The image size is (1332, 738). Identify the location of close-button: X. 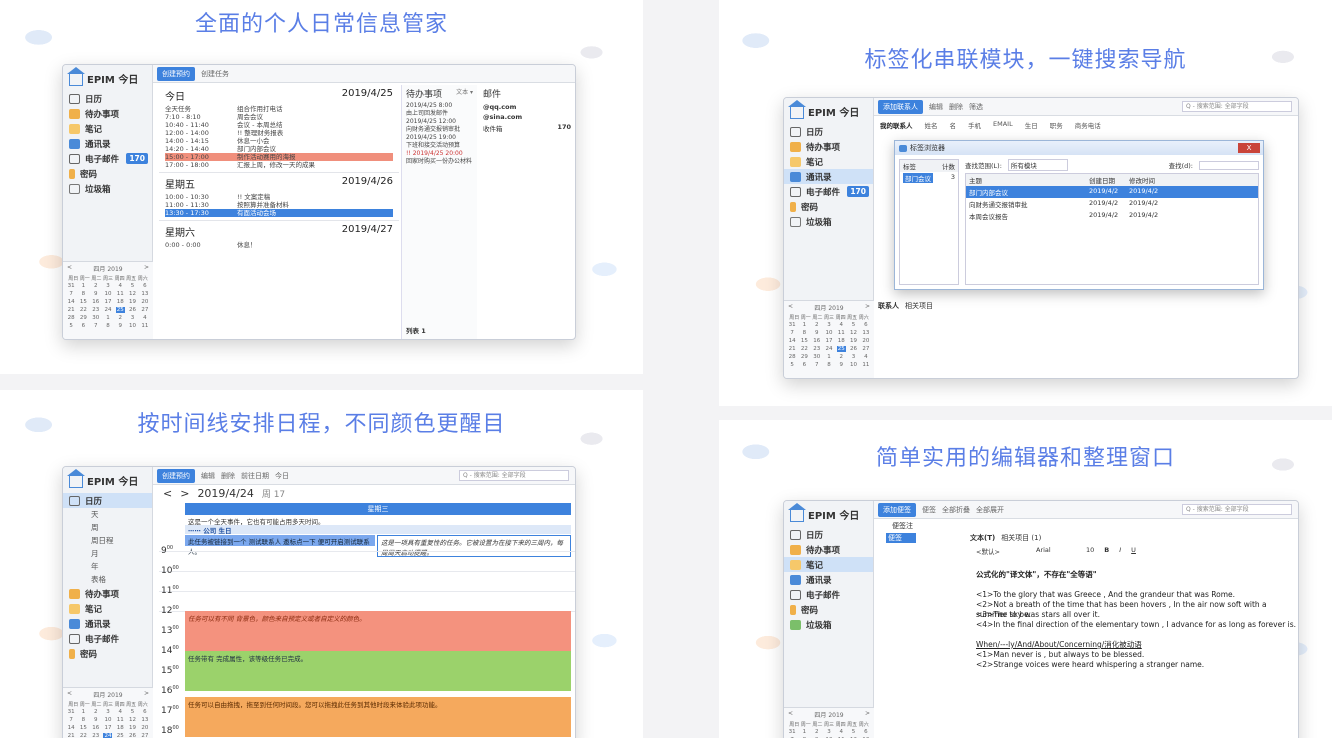
(1249, 148).